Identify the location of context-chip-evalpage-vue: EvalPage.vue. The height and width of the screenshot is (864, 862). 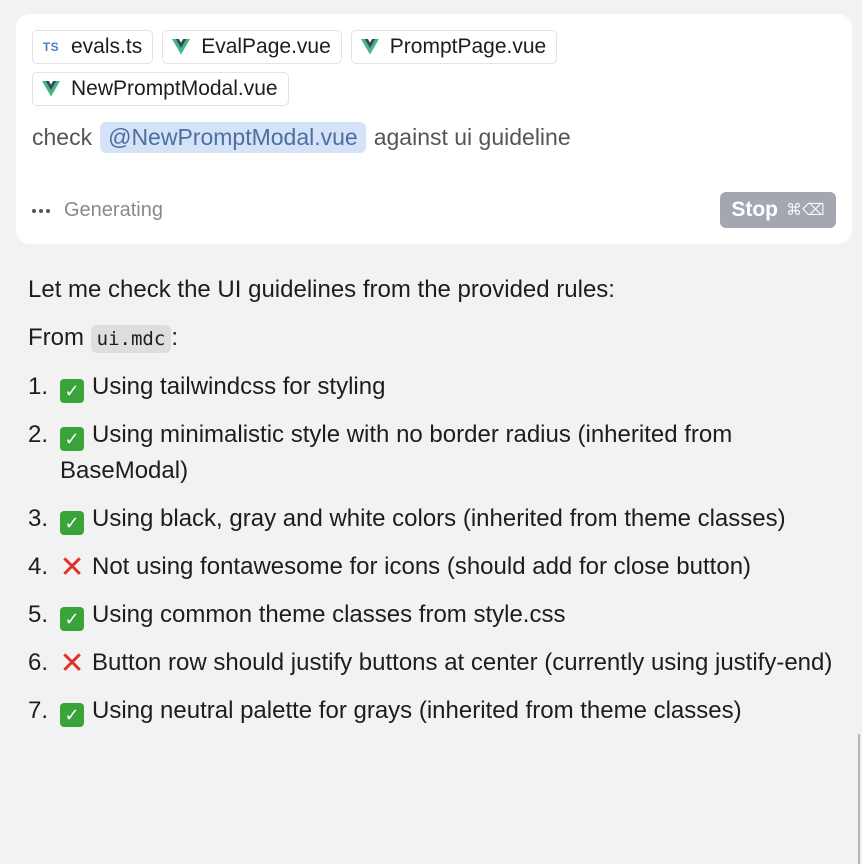
(252, 47).